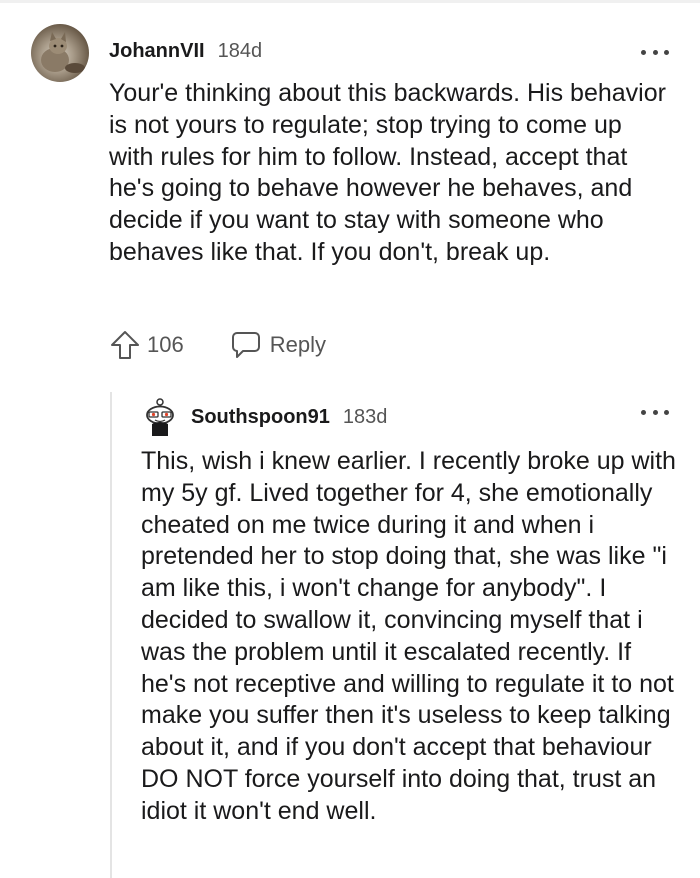 This screenshot has height=878, width=700. Describe the element at coordinates (260, 417) in the screenshot. I see `reply-username: Southspoon91` at that location.